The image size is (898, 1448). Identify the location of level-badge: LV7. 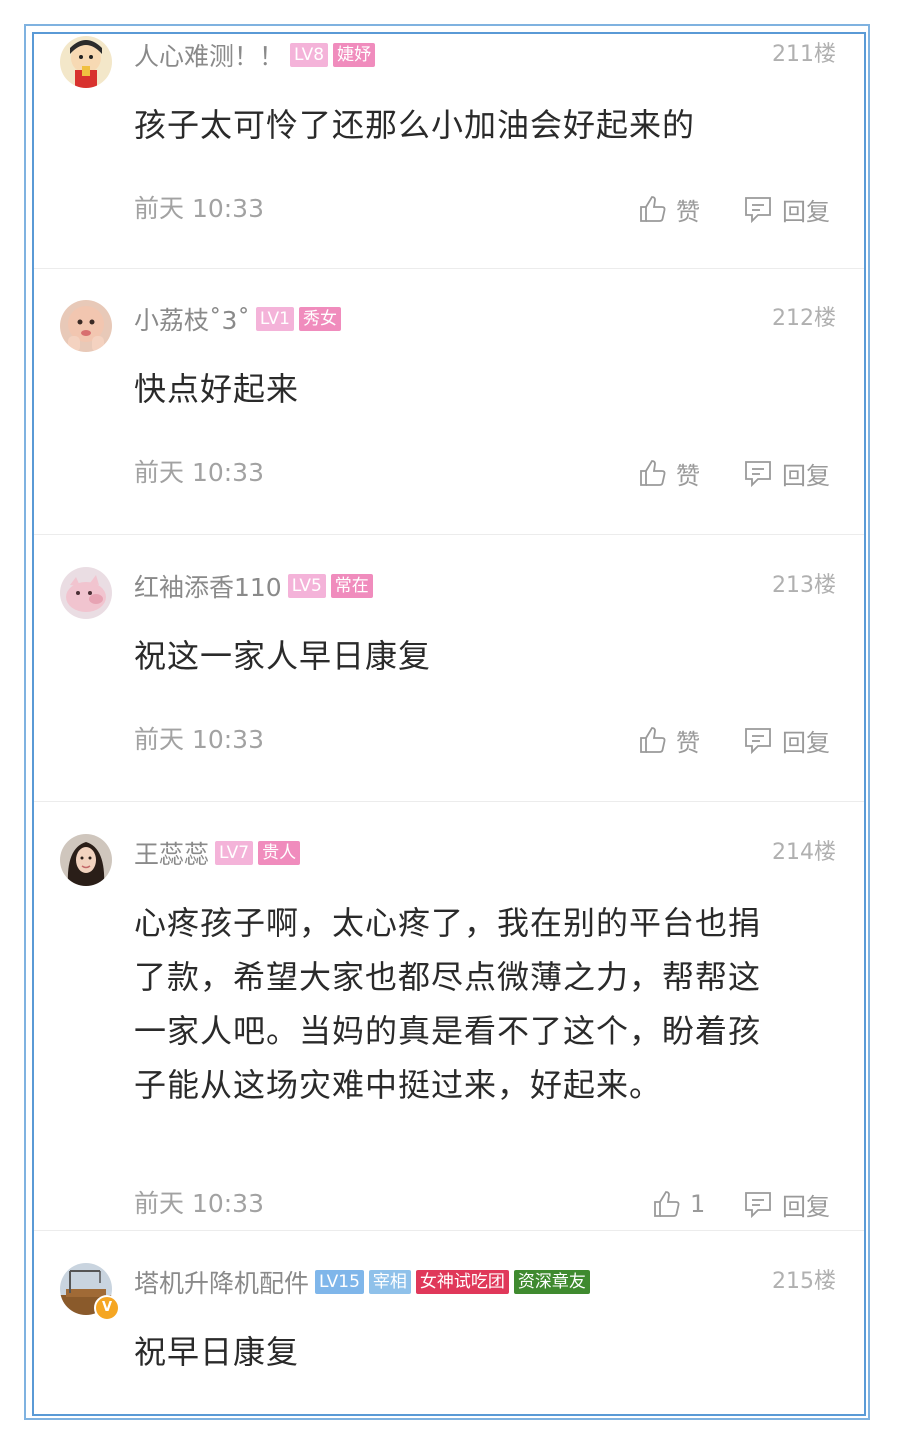
(234, 853).